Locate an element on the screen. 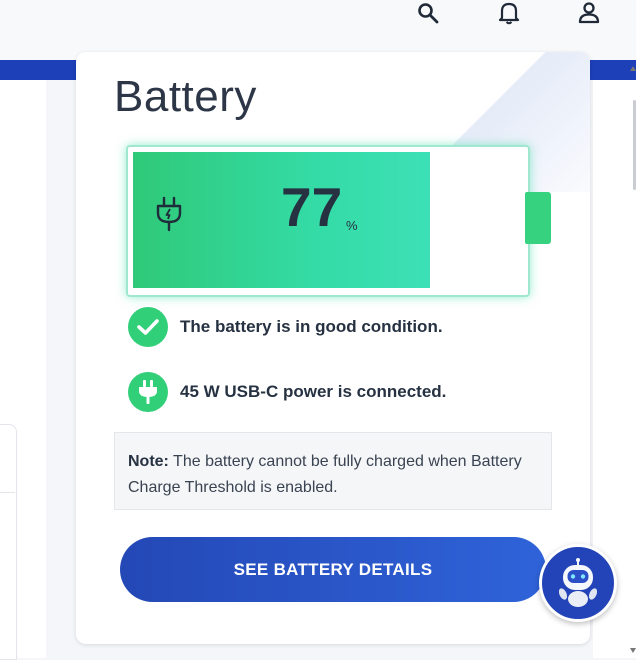  power-connection-text: 45 W USB-C power is connected. is located at coordinates (313, 391).